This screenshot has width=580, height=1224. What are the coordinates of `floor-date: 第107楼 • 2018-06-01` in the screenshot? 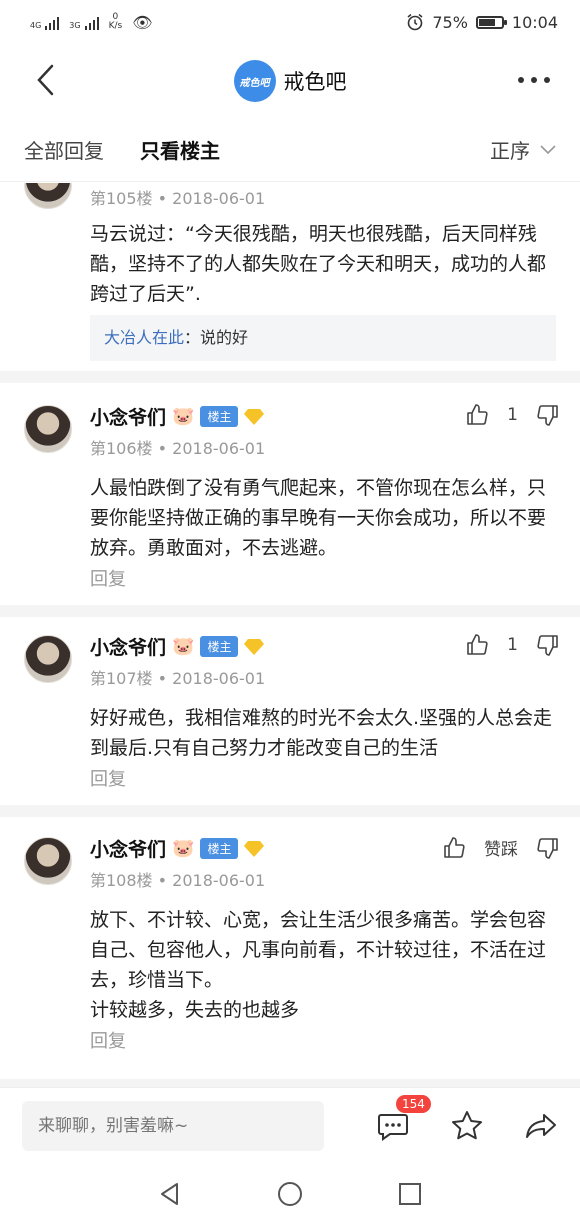 It's located at (178, 678).